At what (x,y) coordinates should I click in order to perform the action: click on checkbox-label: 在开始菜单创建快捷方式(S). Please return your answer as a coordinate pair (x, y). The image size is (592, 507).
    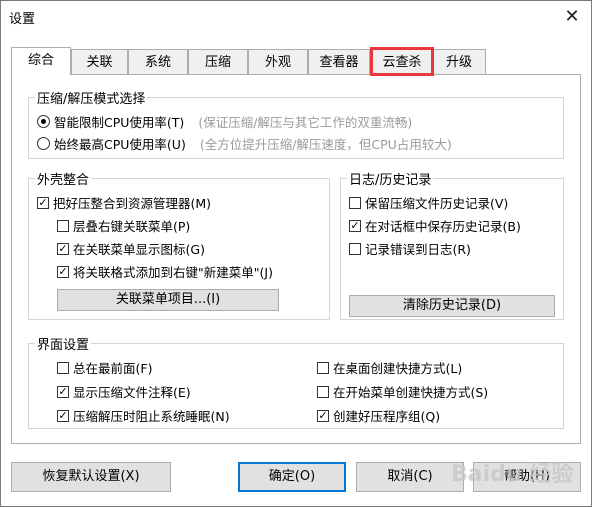
    Looking at the image, I should click on (411, 392).